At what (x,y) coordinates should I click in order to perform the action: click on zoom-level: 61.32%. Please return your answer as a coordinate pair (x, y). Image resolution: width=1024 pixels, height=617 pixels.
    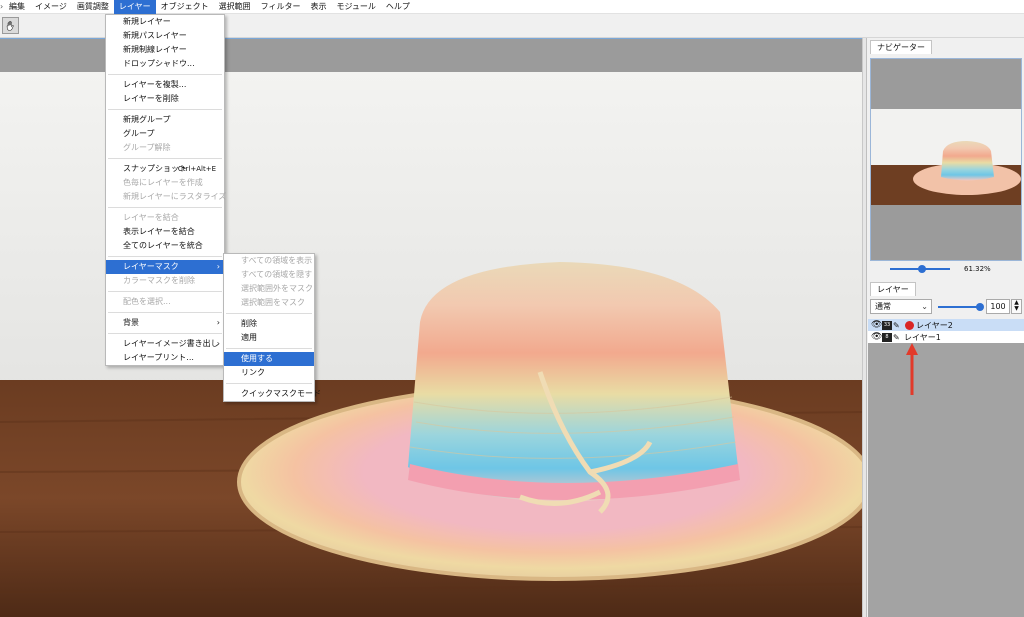
    Looking at the image, I should click on (977, 269).